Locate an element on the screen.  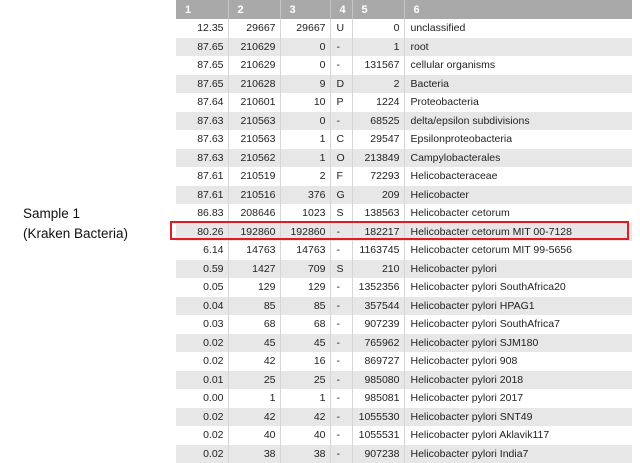
column-header-2: 2 is located at coordinates (254, 9).